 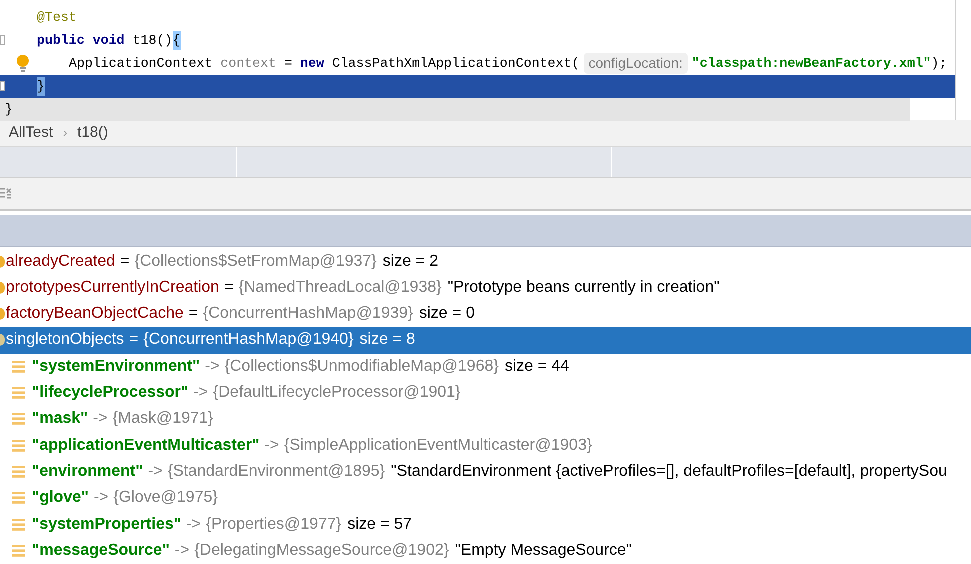 What do you see at coordinates (447, 314) in the screenshot?
I see `value-text: size = 0` at bounding box center [447, 314].